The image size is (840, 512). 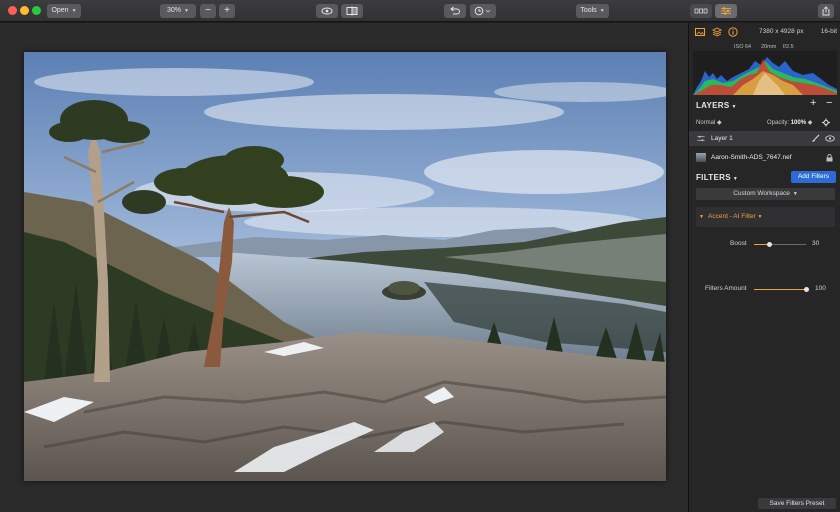 I want to click on accent-filter-title: Accent - AI Filter ▼, so click(x=735, y=216).